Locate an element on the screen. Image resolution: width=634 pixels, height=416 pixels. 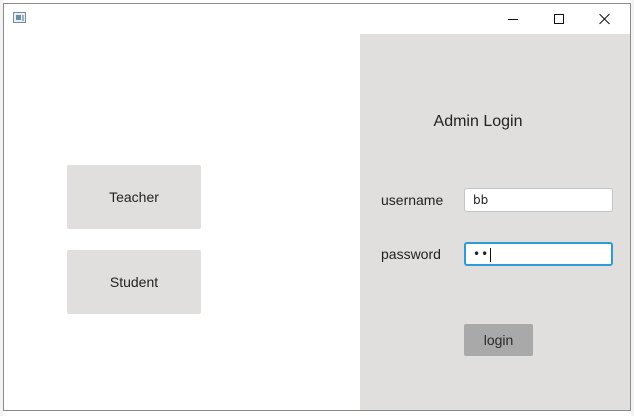
minimize-icon is located at coordinates (513, 19).